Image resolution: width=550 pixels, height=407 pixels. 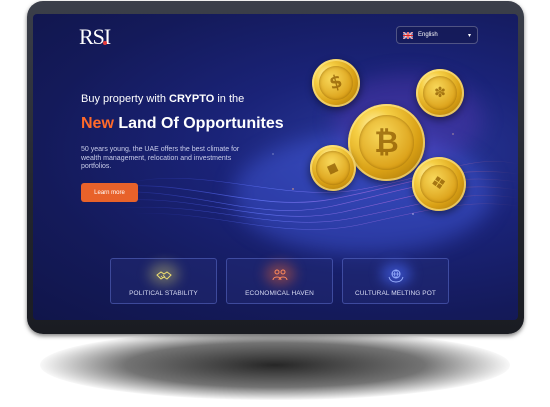 I want to click on globe-hands-icon, so click(x=396, y=276).